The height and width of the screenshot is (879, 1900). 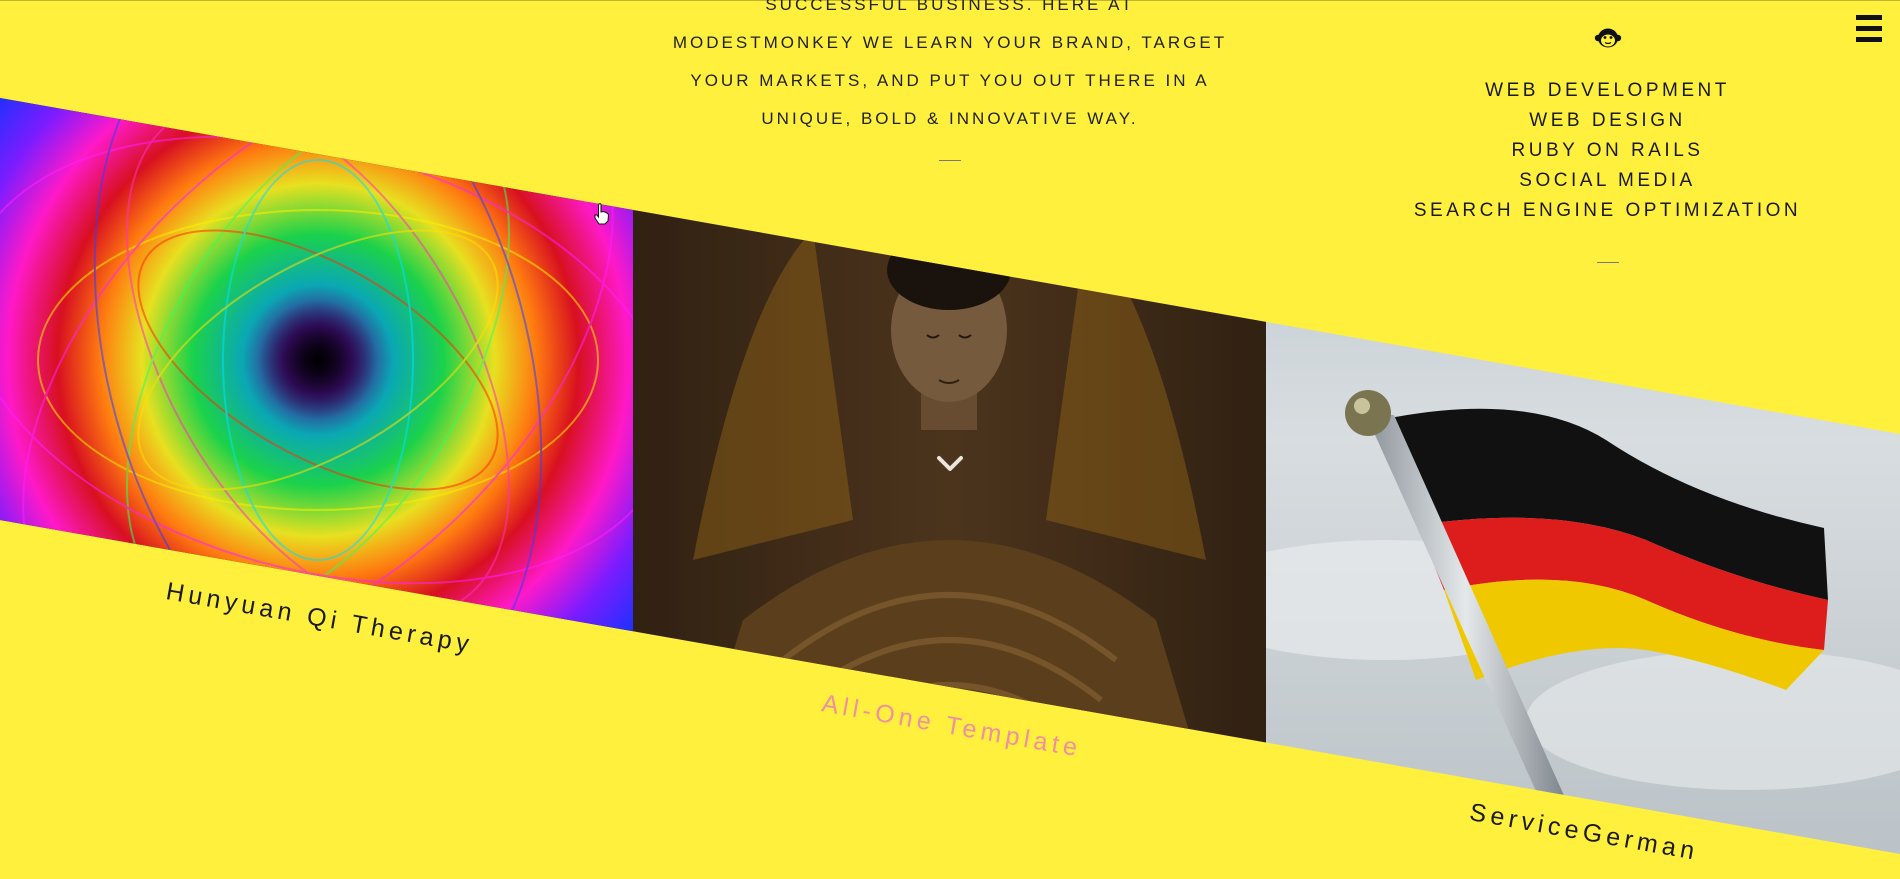 I want to click on intro-line-2: YOUR MARKETS, AND PUT YOU OUT THERE IN A, so click(x=950, y=80).